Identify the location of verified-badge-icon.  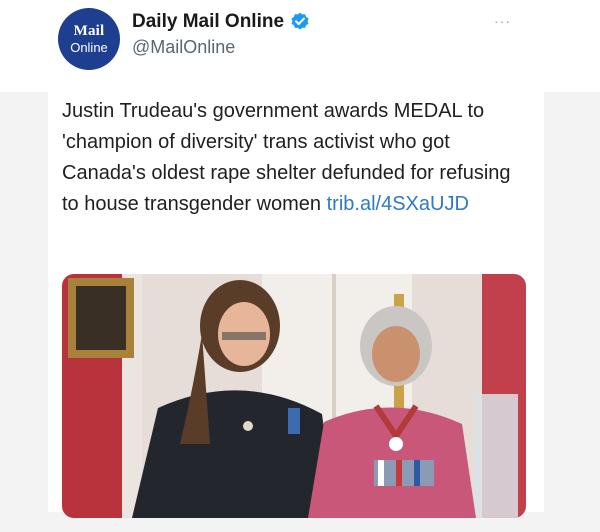
(300, 22).